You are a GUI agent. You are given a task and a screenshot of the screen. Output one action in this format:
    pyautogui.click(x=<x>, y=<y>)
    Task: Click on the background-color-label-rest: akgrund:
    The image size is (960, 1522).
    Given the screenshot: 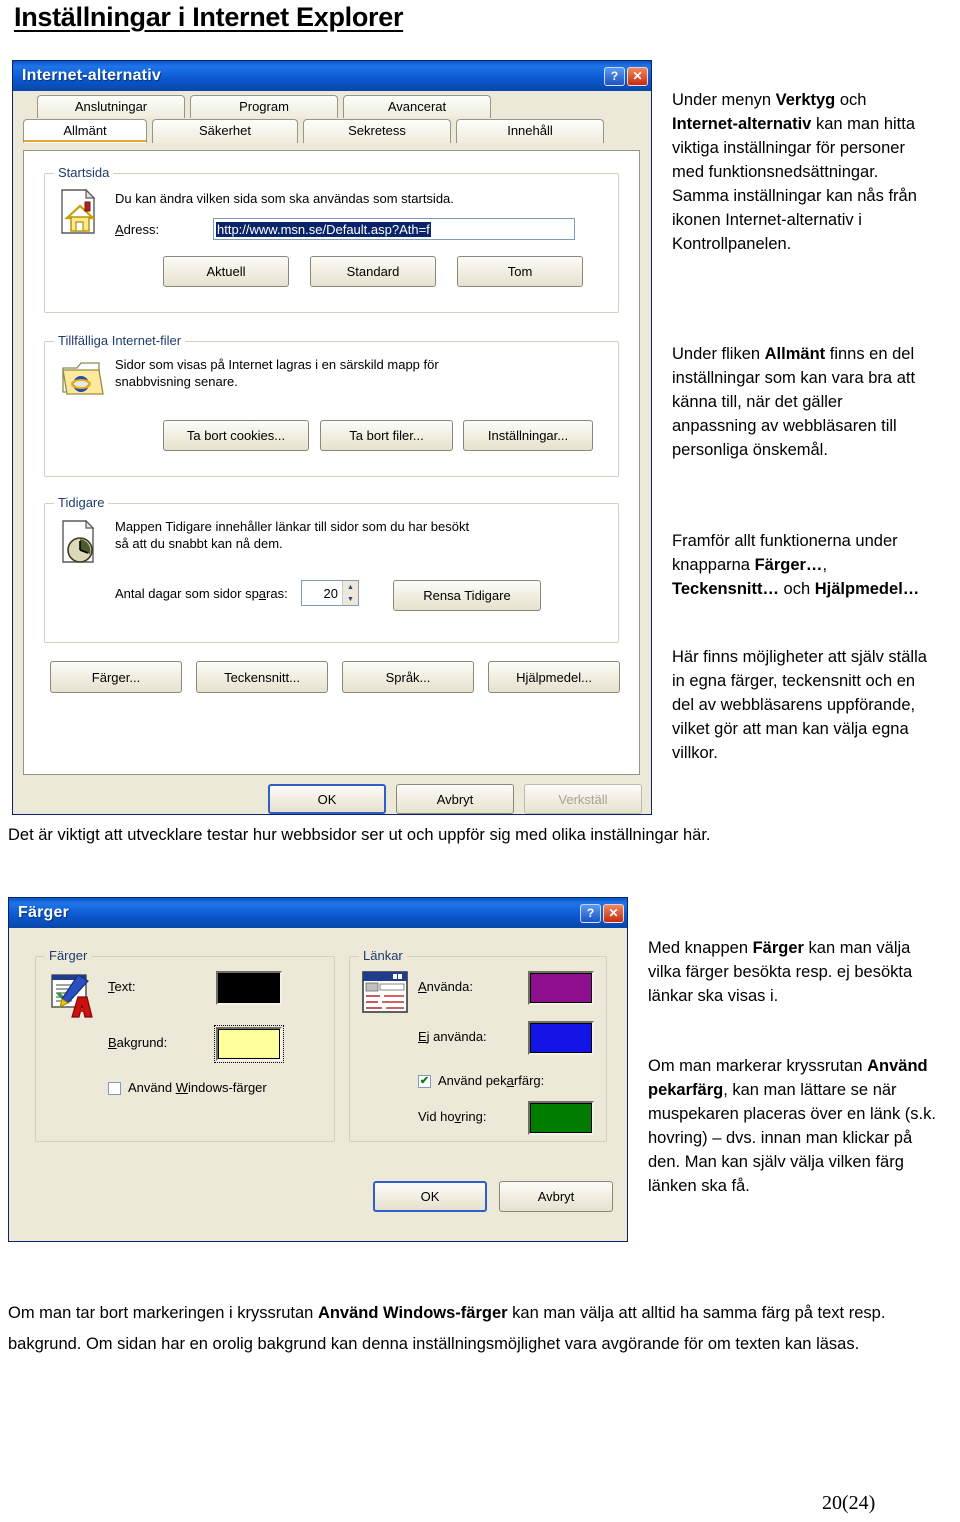 What is the action you would take?
    pyautogui.click(x=142, y=1042)
    